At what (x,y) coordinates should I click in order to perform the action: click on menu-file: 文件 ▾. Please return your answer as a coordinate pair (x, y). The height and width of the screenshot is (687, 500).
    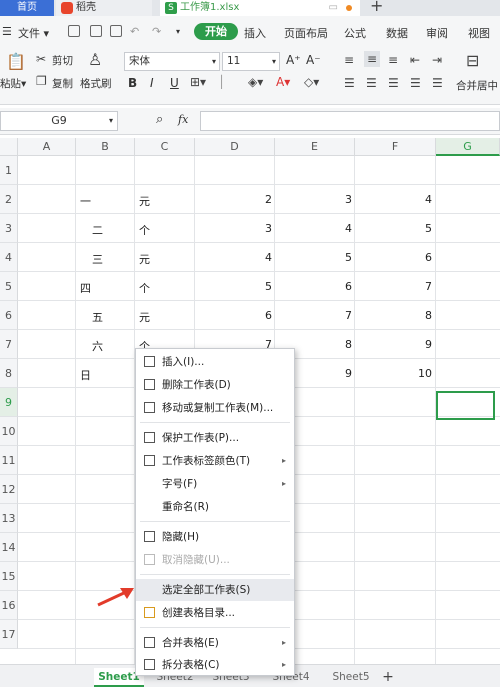
    Looking at the image, I should click on (33, 33).